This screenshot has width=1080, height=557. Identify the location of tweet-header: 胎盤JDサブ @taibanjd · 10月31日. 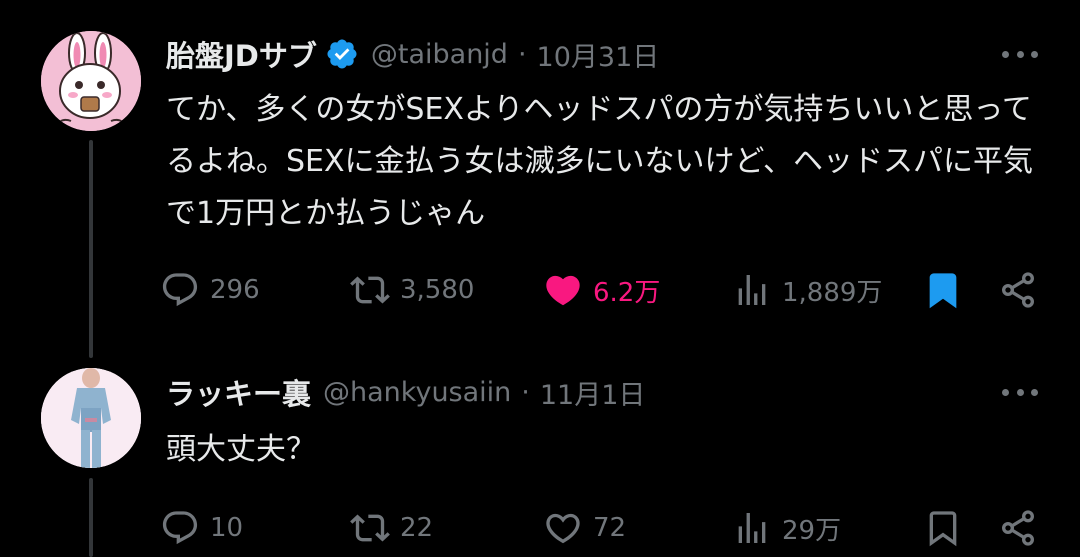
(412, 54).